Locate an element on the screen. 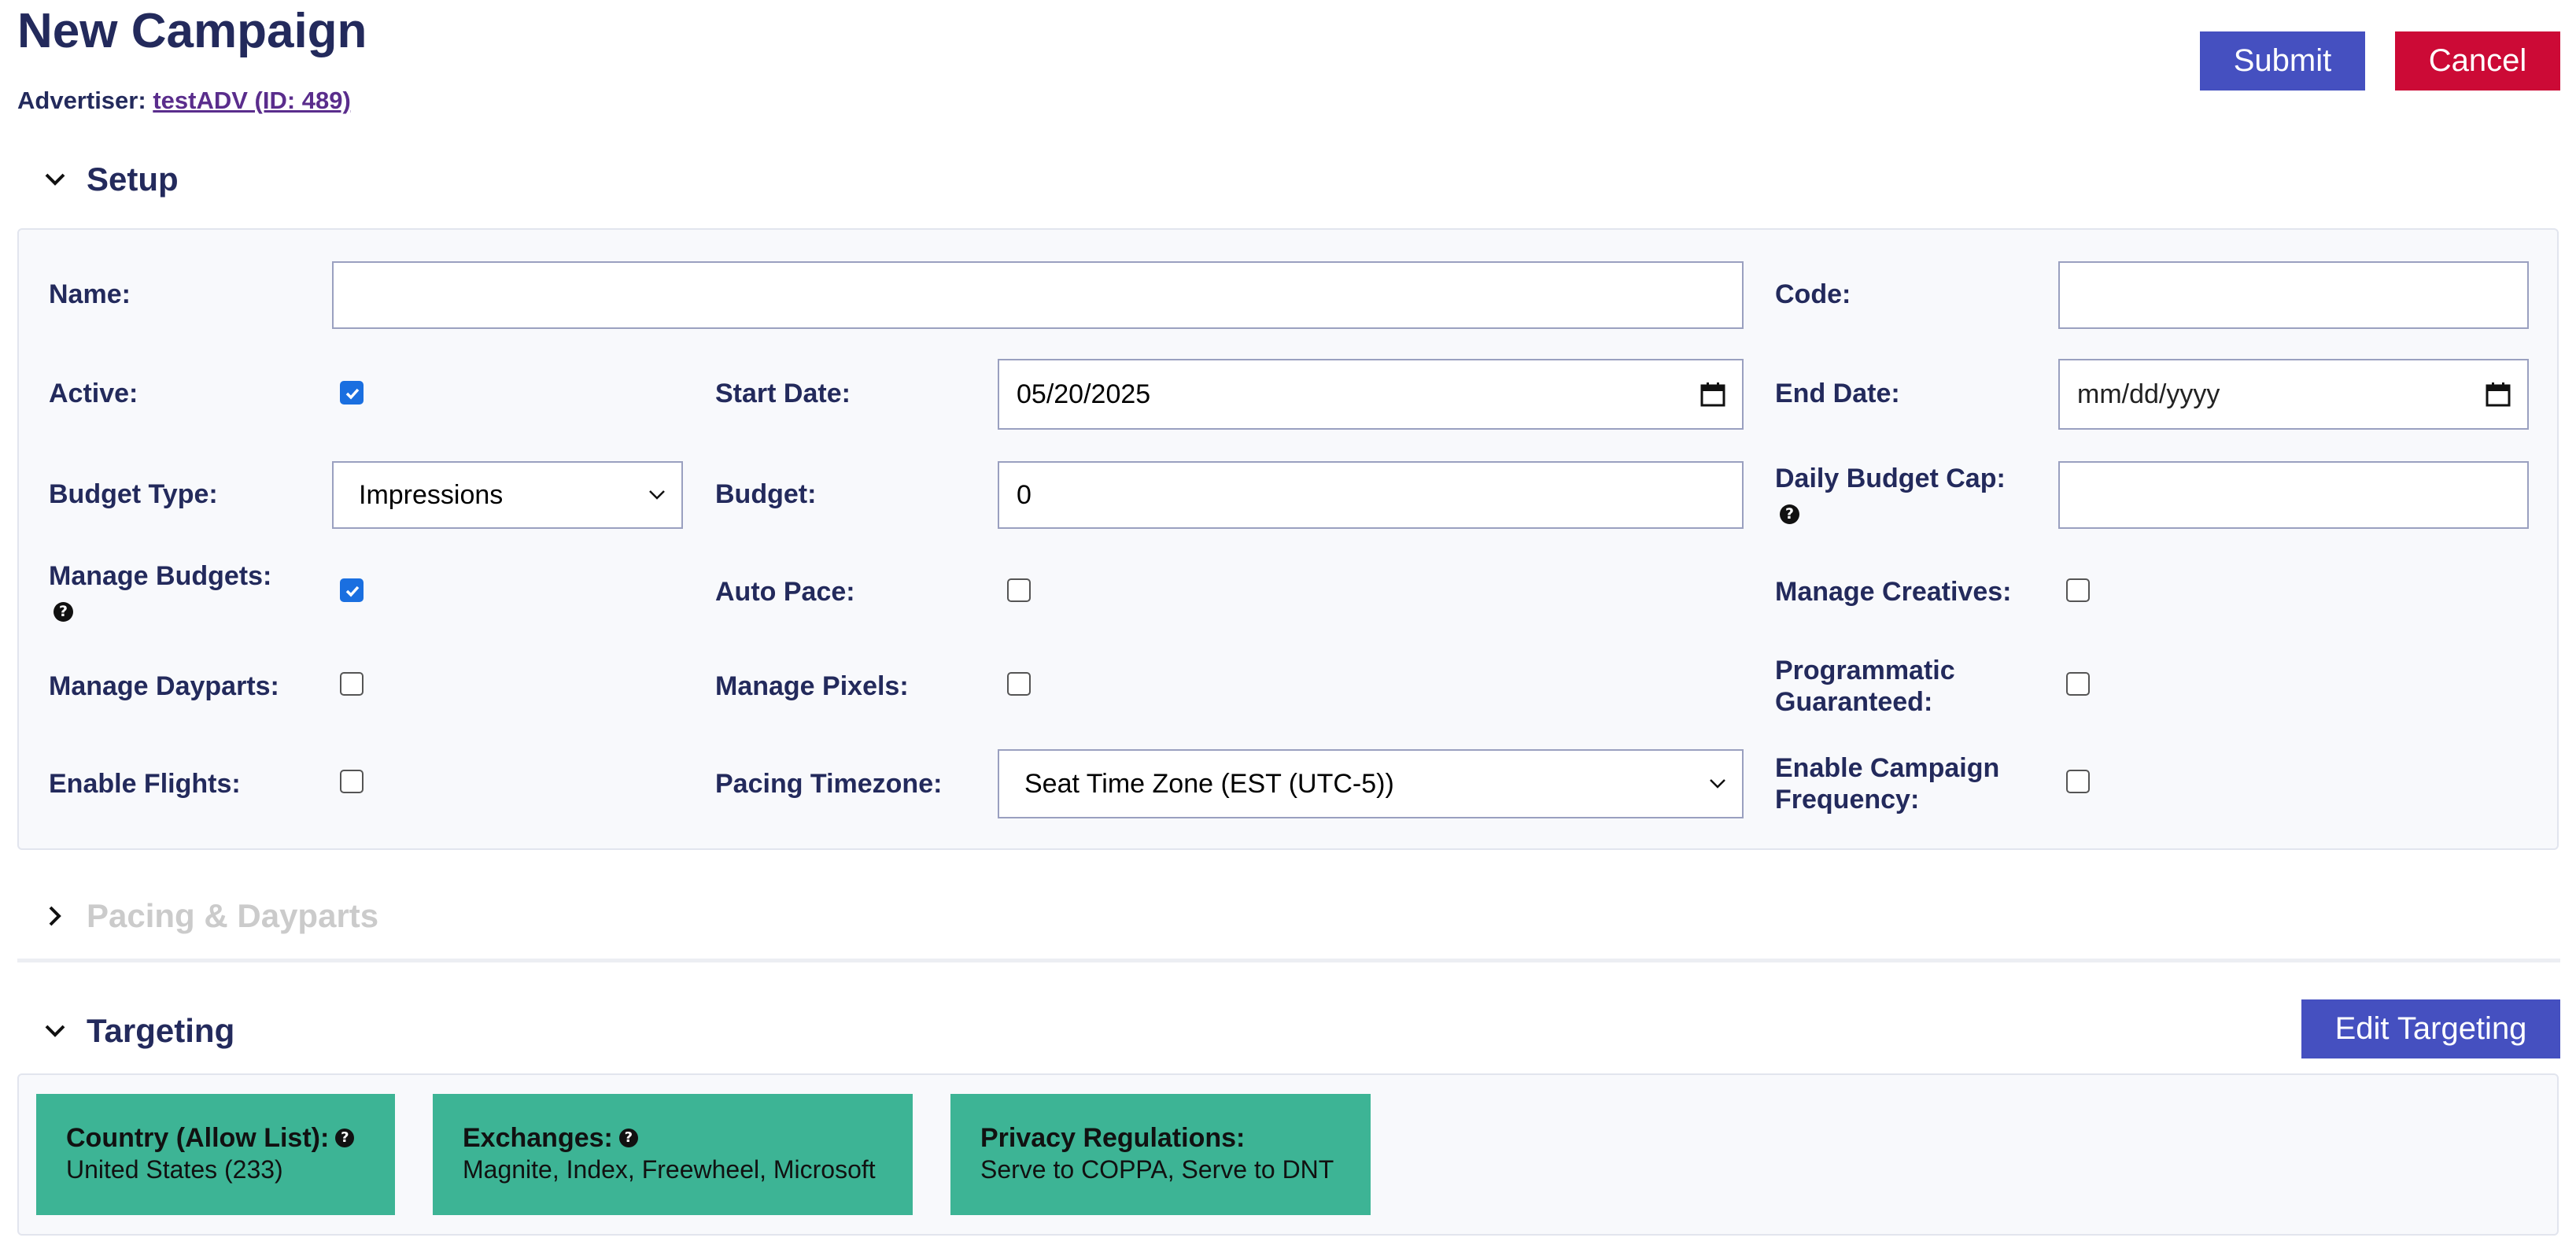 Image resolution: width=2576 pixels, height=1245 pixels. programmatic-guaranteed-label: Programmatic Guaranteed: is located at coordinates (1865, 686).